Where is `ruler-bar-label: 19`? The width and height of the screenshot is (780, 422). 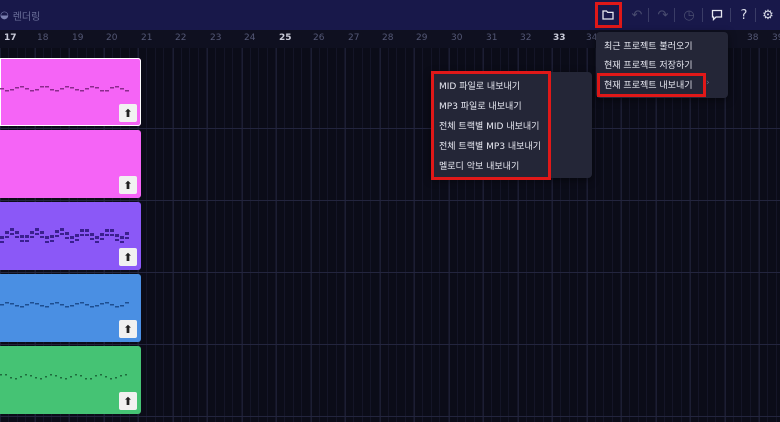 ruler-bar-label: 19 is located at coordinates (78, 38).